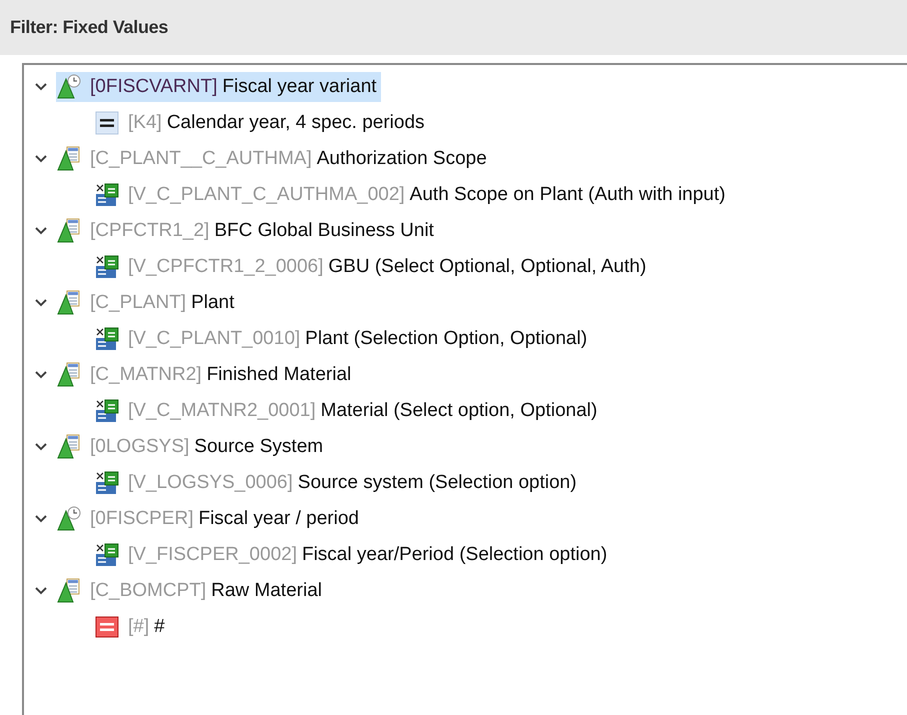 The image size is (907, 715). I want to click on node-label: Fiscal year variant, so click(299, 87).